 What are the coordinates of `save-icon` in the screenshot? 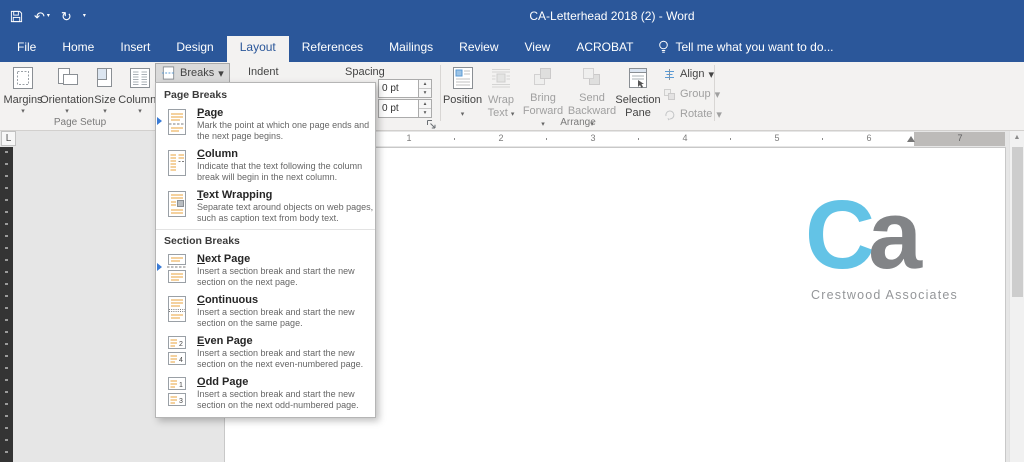 It's located at (16, 16).